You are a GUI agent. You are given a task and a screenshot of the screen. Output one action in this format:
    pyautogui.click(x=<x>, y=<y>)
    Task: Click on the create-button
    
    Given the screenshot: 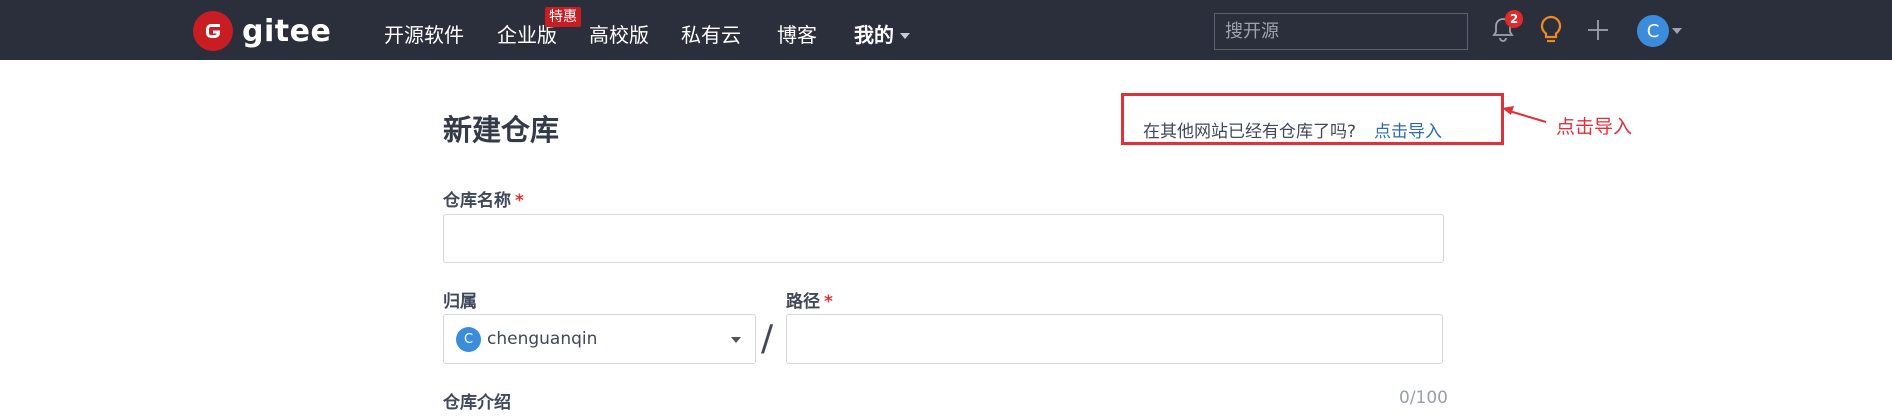 What is the action you would take?
    pyautogui.click(x=1598, y=30)
    